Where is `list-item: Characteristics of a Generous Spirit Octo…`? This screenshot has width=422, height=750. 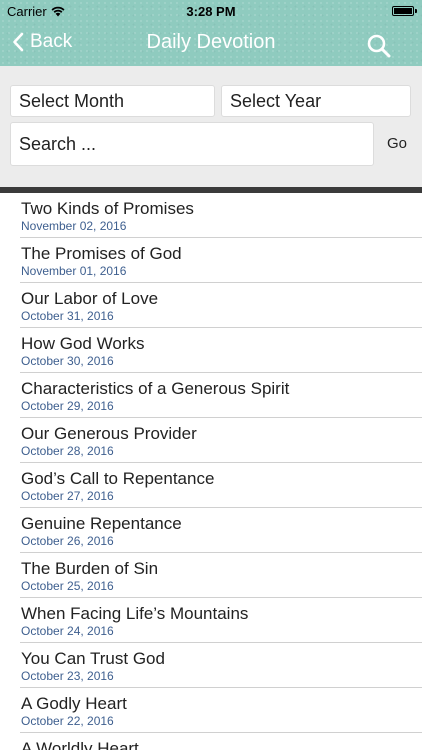 list-item: Characteristics of a Generous Spirit Octo… is located at coordinates (221, 395).